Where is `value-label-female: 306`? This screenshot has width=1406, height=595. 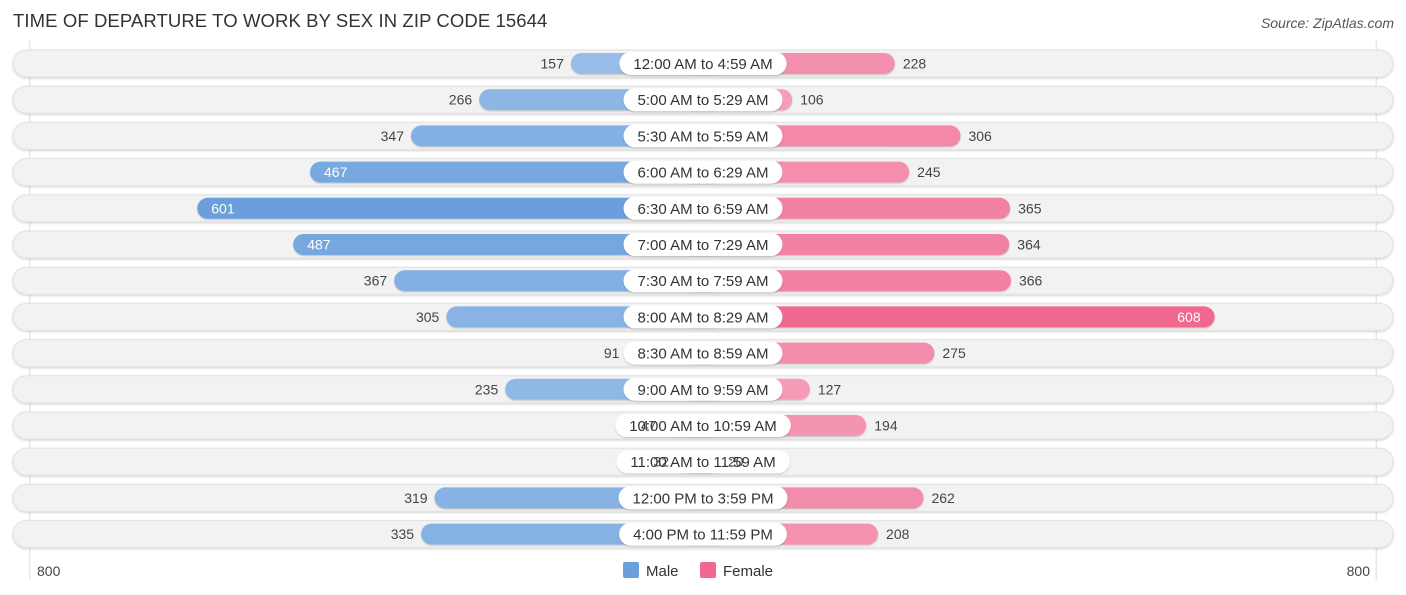
value-label-female: 306 is located at coordinates (980, 136).